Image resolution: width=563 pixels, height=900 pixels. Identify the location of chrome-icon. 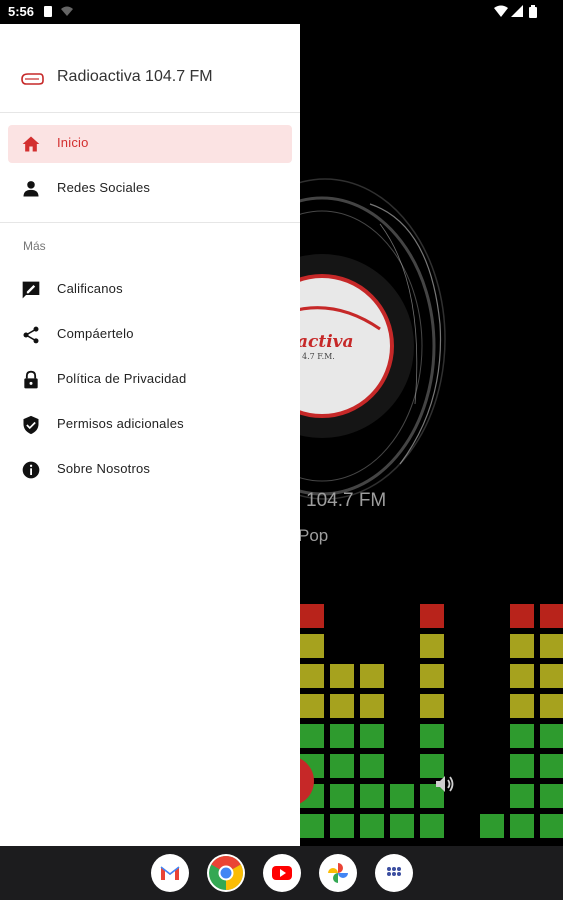
(226, 873).